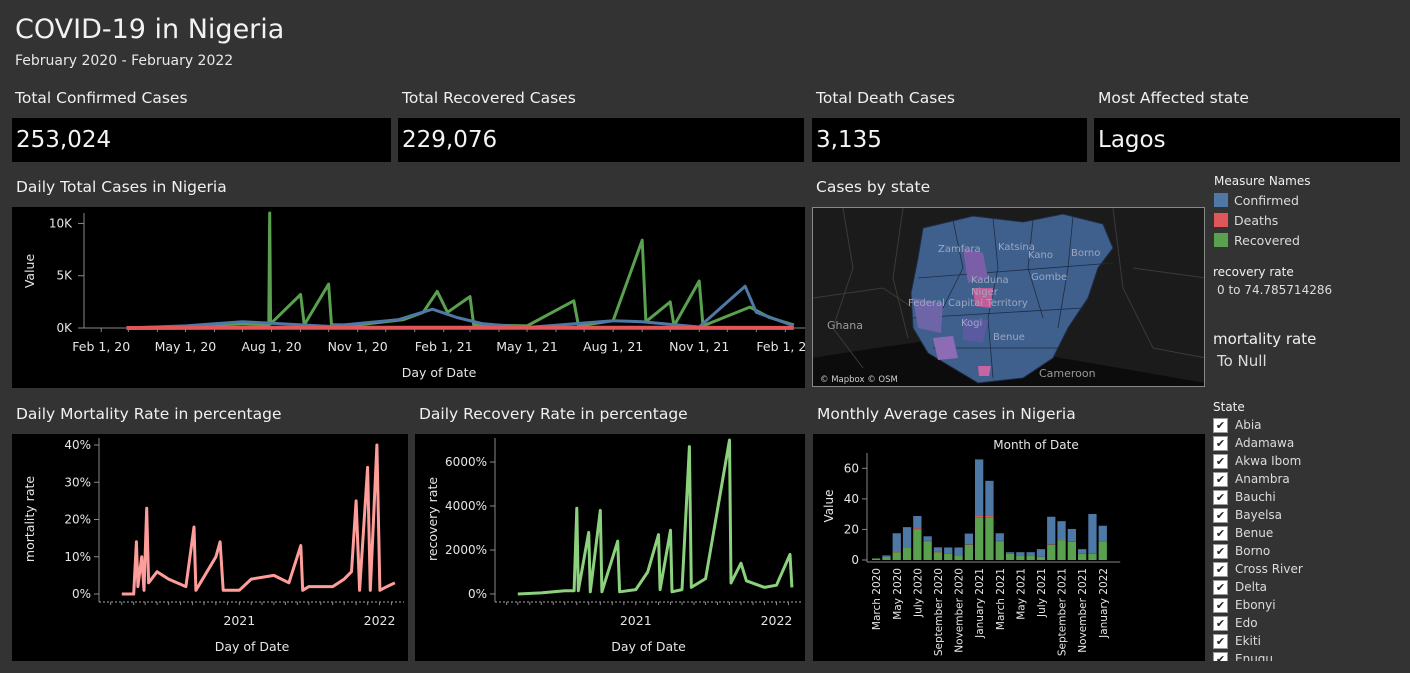  What do you see at coordinates (201, 140) in the screenshot?
I see `kpi-confirmed-value: 253,024` at bounding box center [201, 140].